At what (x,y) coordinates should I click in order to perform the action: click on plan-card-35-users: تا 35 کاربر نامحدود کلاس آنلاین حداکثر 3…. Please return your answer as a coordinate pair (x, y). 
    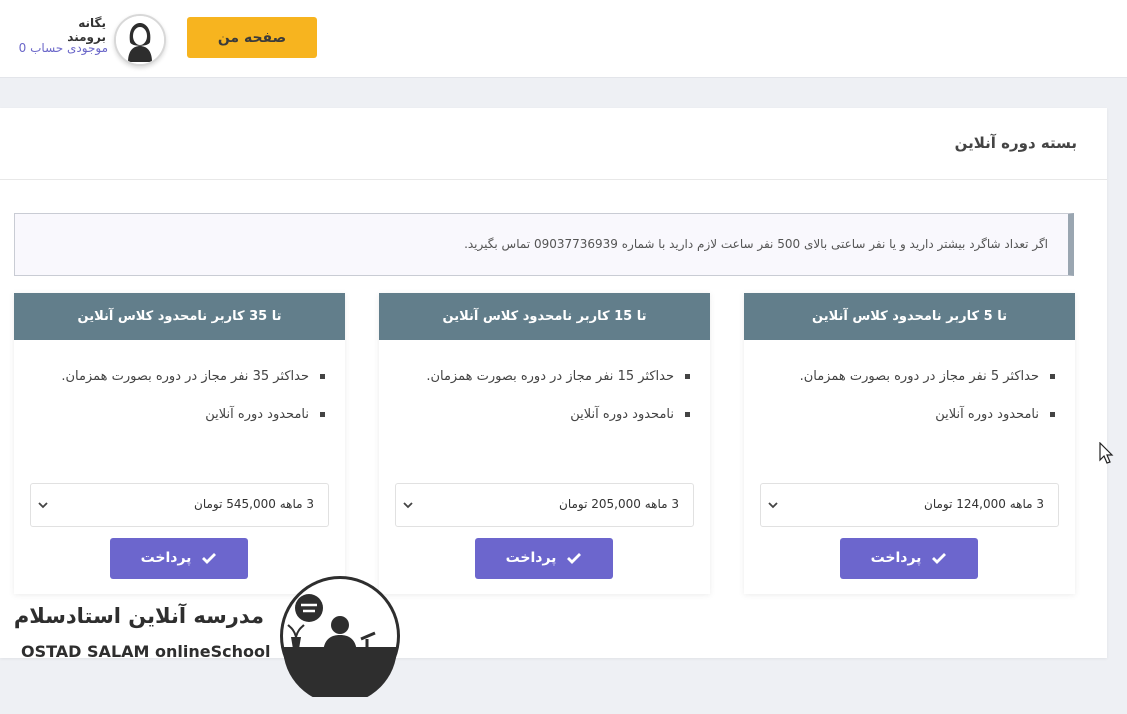
    Looking at the image, I should click on (179, 443).